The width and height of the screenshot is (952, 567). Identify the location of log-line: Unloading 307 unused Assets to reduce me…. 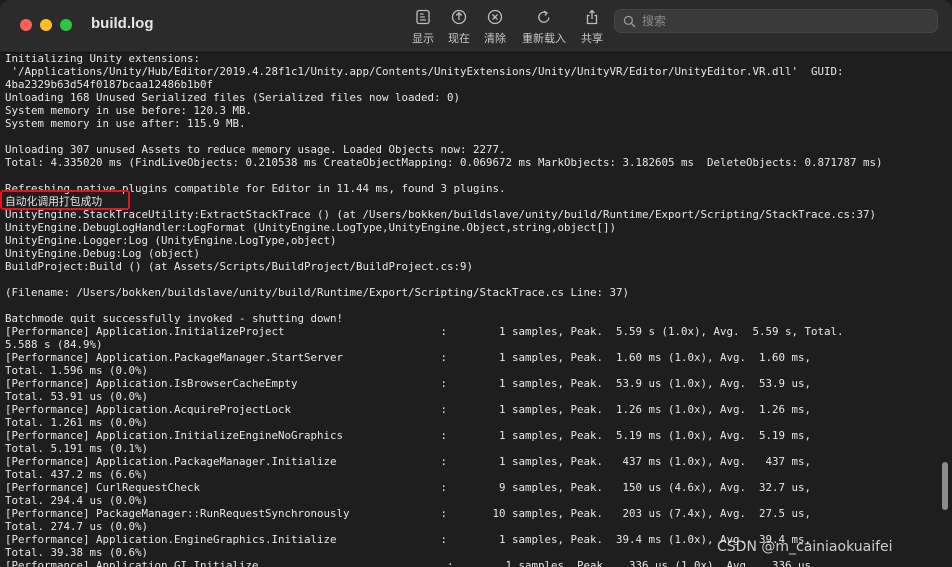
(255, 149).